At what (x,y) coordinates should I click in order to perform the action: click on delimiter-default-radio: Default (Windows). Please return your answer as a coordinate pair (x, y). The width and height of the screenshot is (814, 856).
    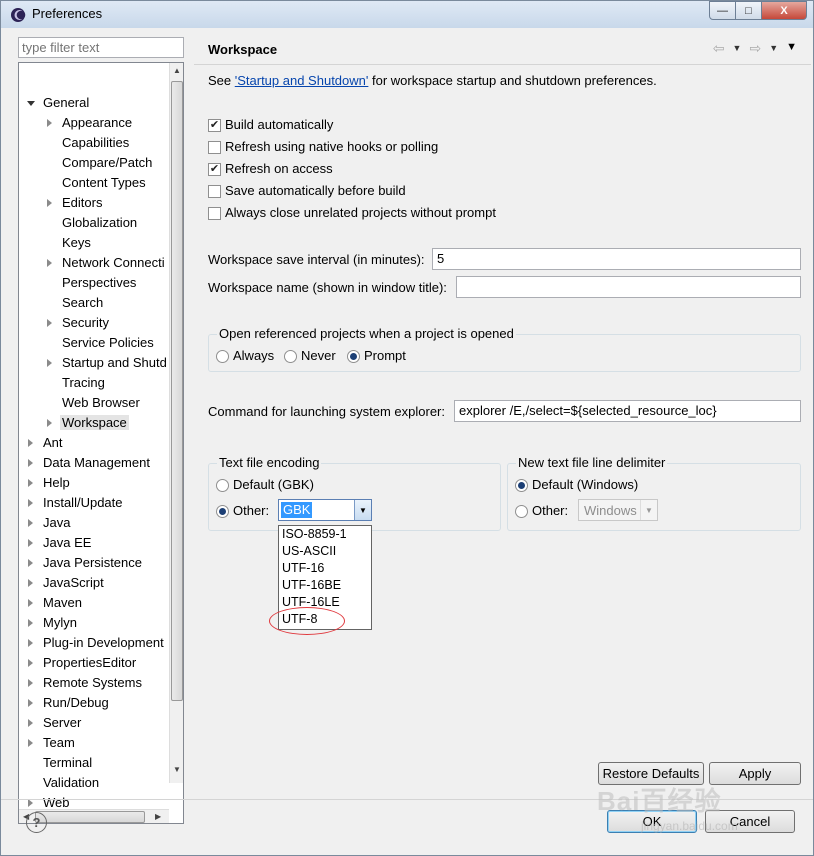
    Looking at the image, I should click on (576, 485).